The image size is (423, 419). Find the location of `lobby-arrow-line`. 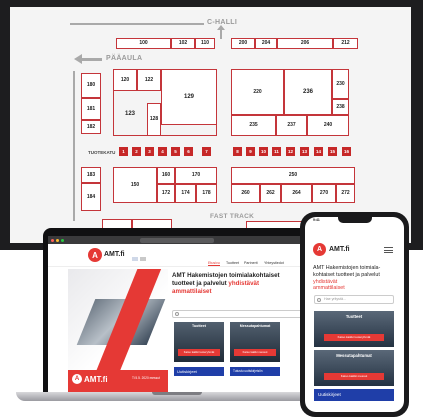

lobby-arrow-line is located at coordinates (92, 59).